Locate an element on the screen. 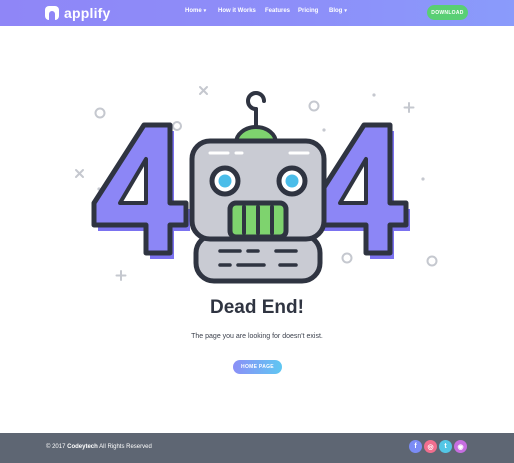 This screenshot has height=463, width=514. nav-item-blog: Blog ▾ is located at coordinates (338, 13).